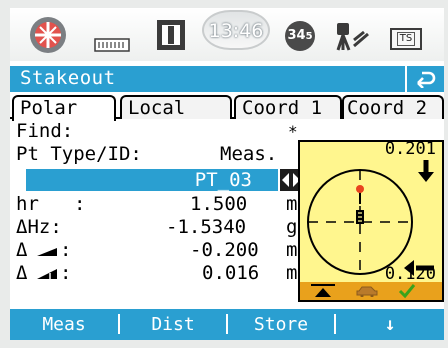 Image resolution: width=448 pixels, height=348 pixels. What do you see at coordinates (154, 204) in the screenshot?
I see `hr-row: hr : 1.500 m` at bounding box center [154, 204].